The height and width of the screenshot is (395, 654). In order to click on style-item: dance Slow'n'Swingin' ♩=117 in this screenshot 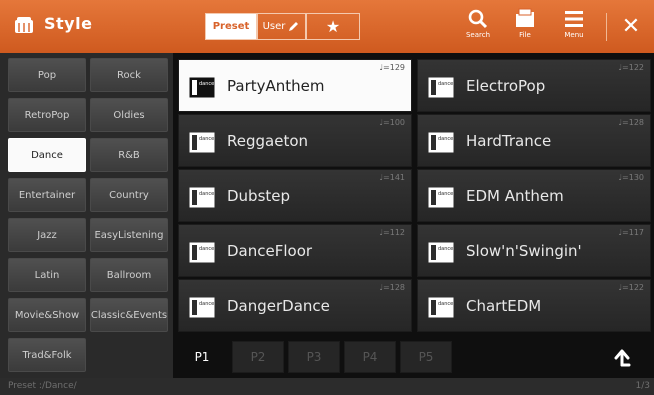, I will do `click(534, 250)`.